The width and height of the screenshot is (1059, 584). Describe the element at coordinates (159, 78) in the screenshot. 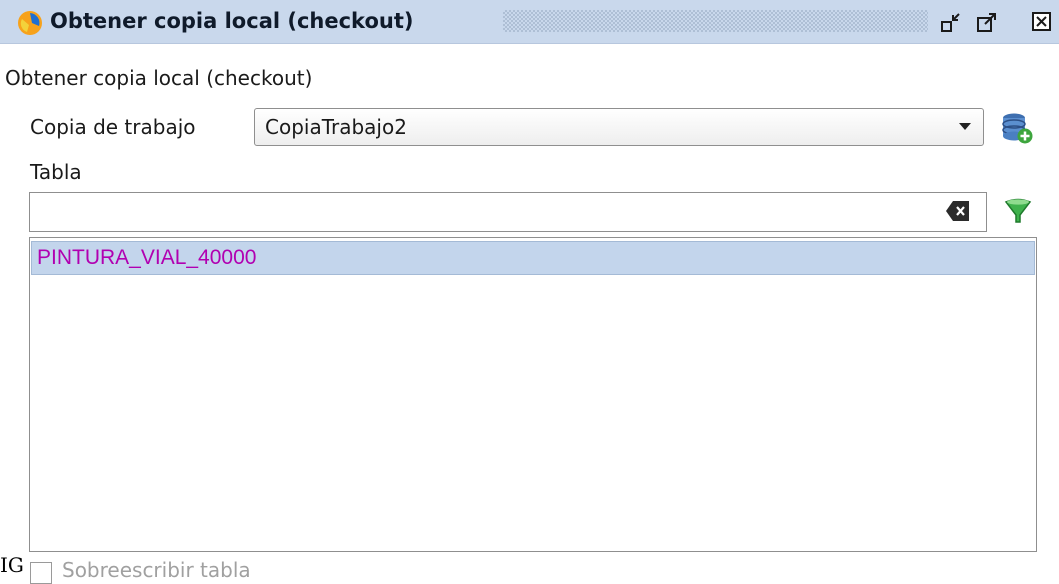

I see `panel-heading: Obtener copia local (checkout)` at that location.